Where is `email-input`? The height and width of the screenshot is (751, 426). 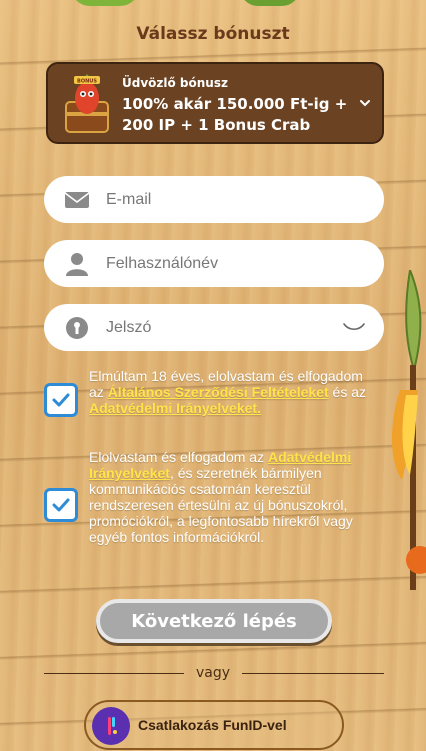
email-input is located at coordinates (221, 199).